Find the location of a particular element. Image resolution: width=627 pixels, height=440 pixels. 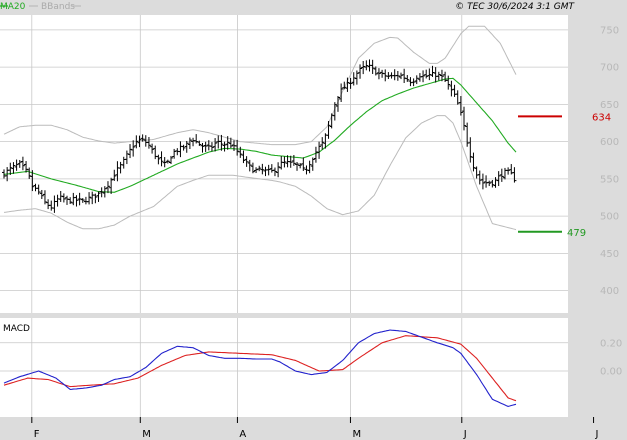

price-tick-label: 700 is located at coordinates (609, 68).